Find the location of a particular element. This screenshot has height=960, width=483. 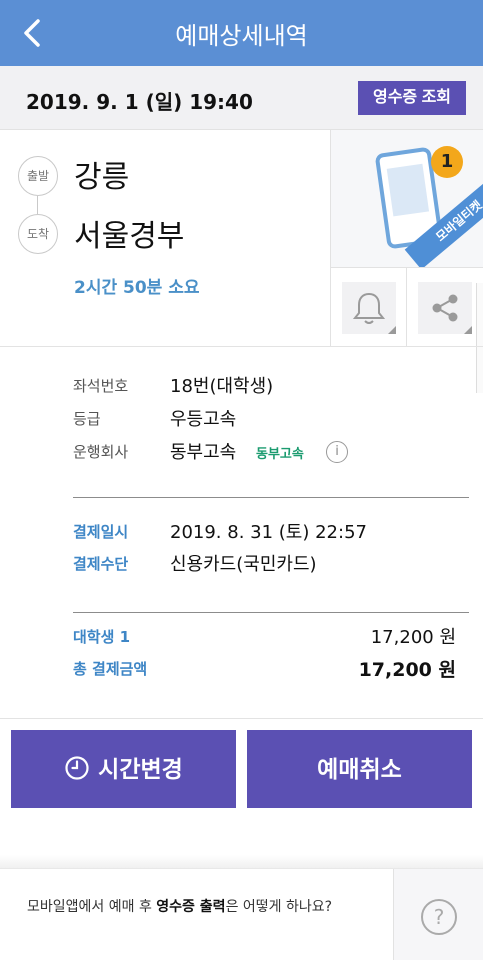

fare-item-label: 대학생 1 is located at coordinates (102, 637).